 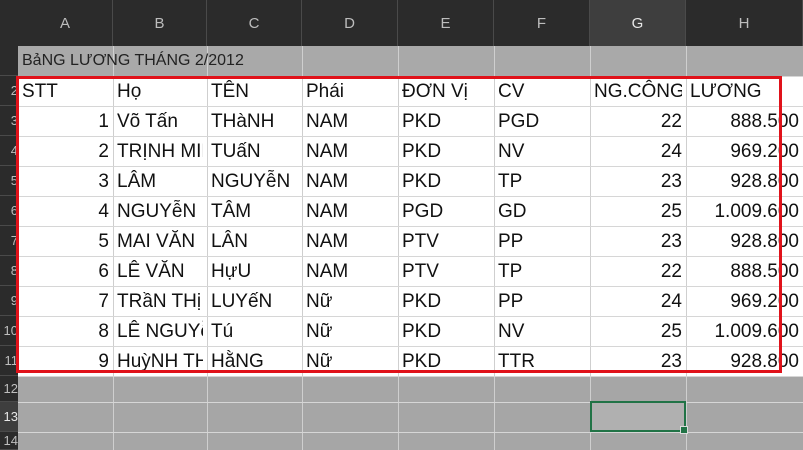 I want to click on header-cell: STT, so click(x=65, y=92).